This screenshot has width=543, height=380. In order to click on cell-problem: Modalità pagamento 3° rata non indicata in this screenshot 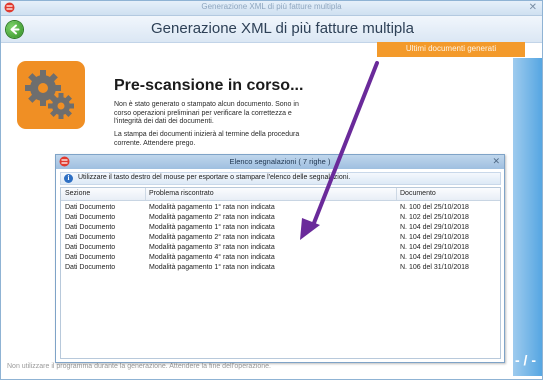, I will do `click(212, 247)`.